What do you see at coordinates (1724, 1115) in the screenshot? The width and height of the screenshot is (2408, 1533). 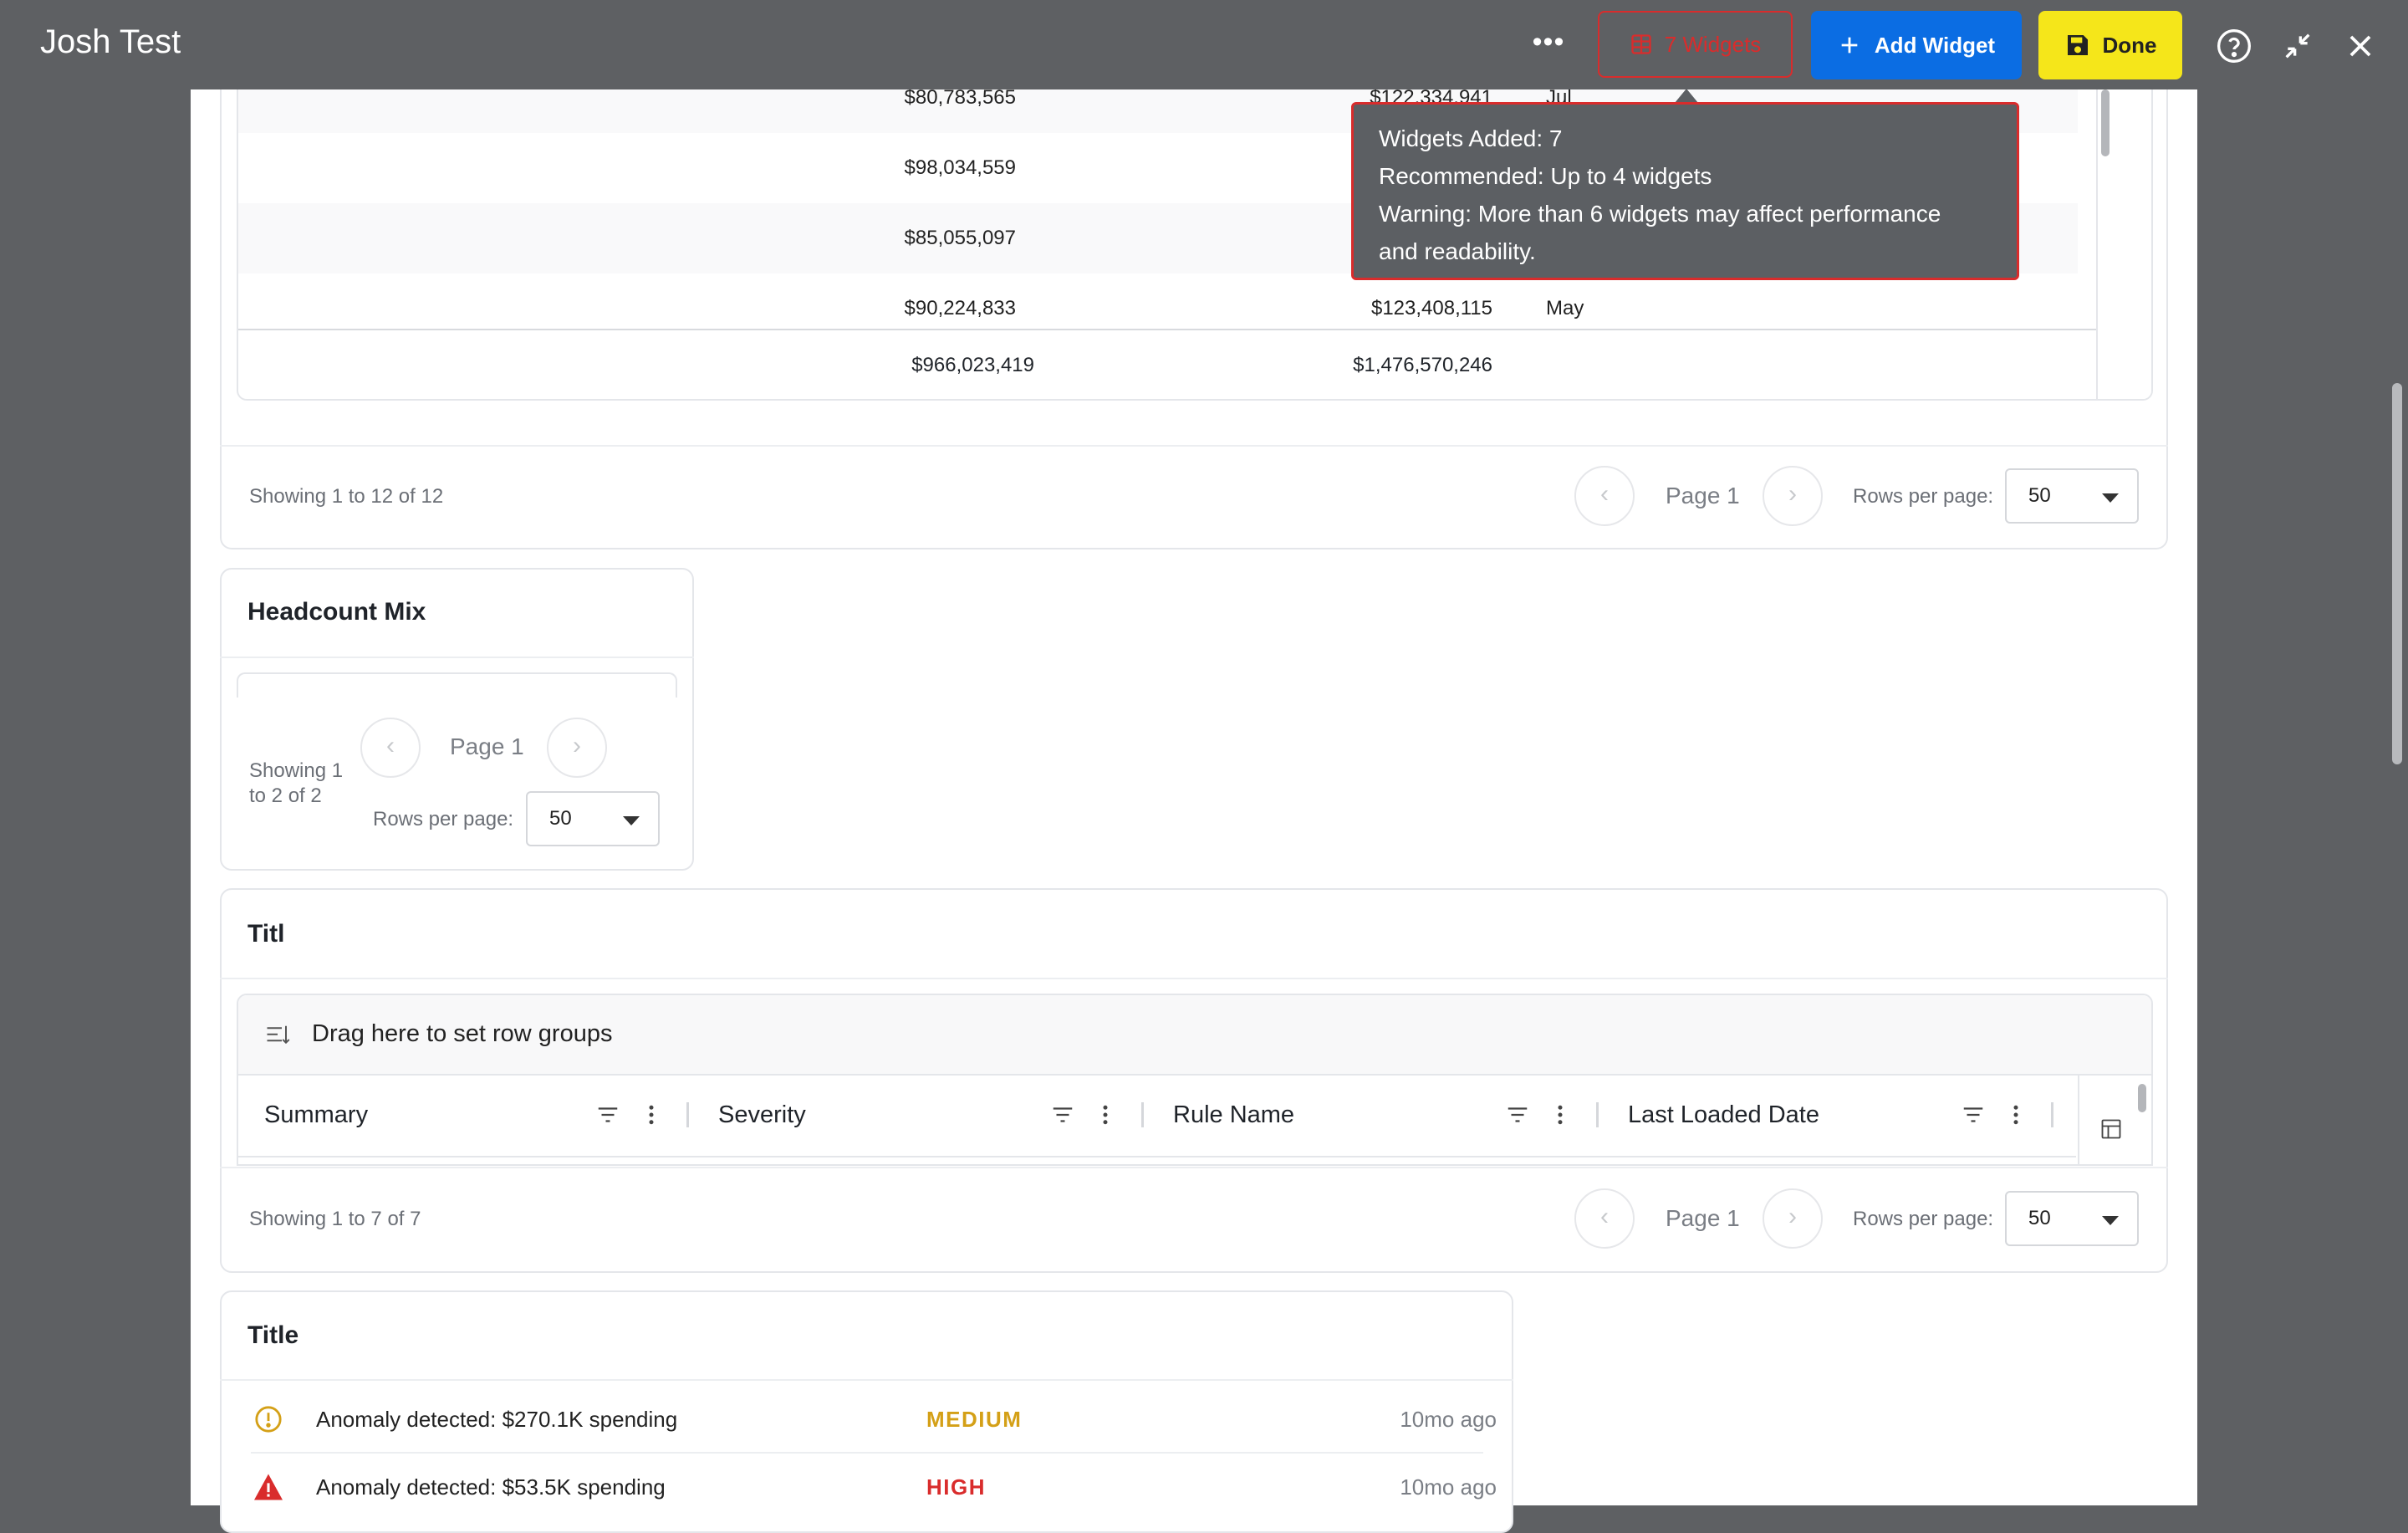 I see `column-header-last-loaded-date: Last Loaded Date` at bounding box center [1724, 1115].